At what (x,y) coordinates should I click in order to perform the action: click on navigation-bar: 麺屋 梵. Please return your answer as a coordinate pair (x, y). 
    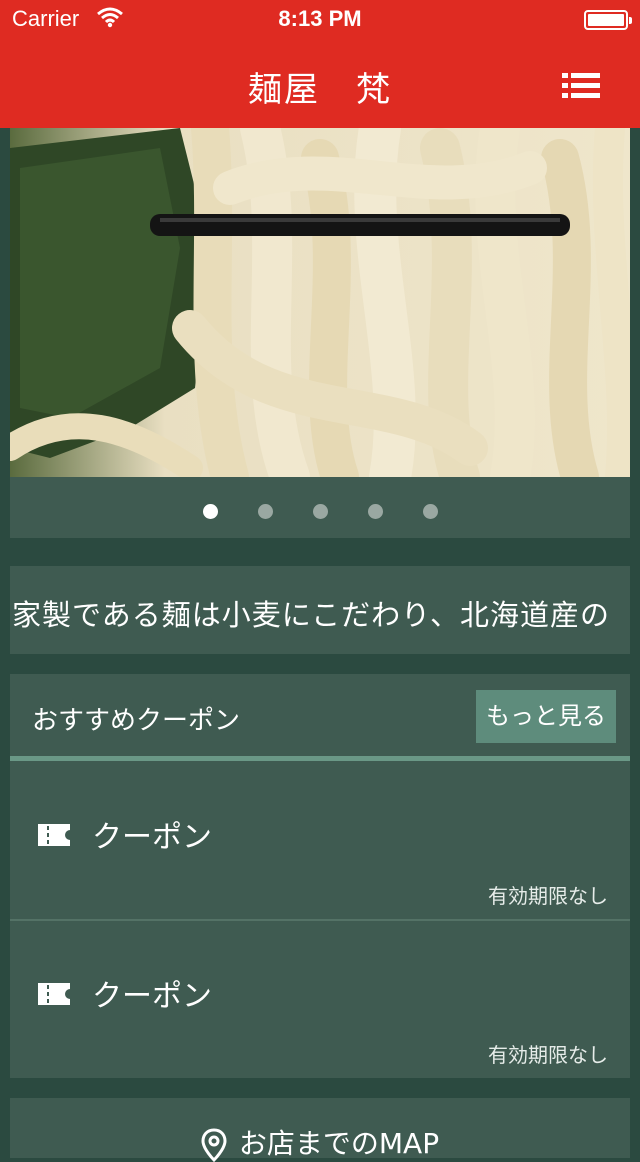
    Looking at the image, I should click on (320, 84).